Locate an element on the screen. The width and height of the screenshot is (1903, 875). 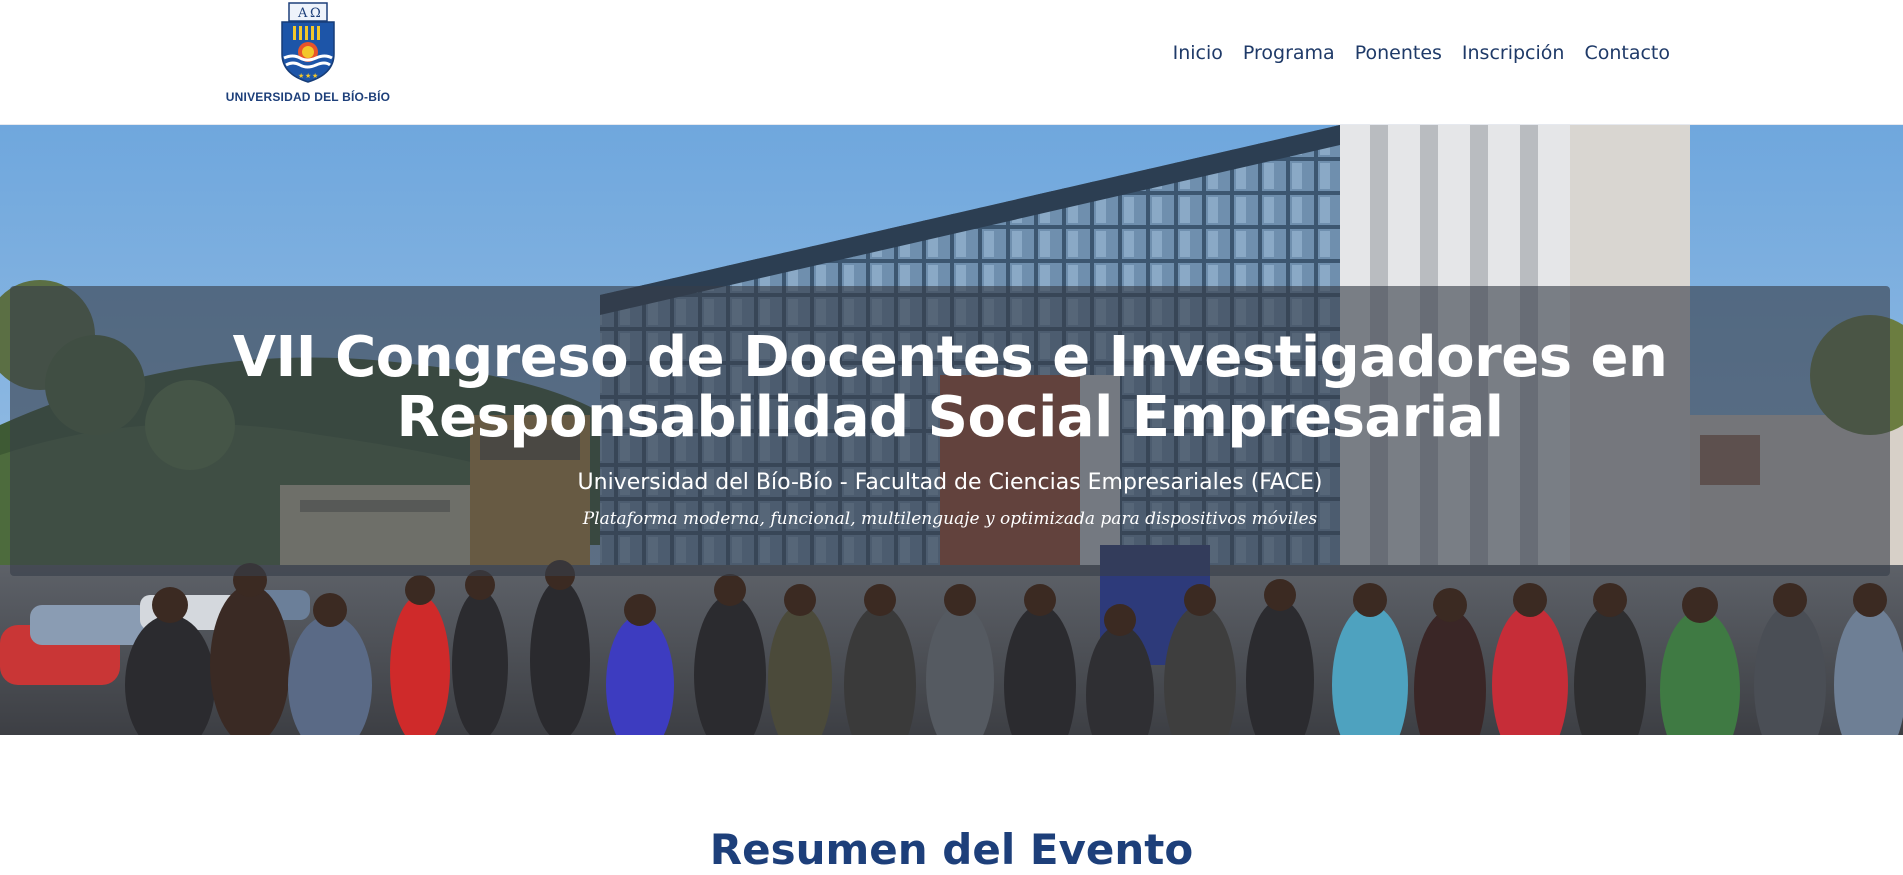
svg-text: Ω is located at coordinates (315, 13).